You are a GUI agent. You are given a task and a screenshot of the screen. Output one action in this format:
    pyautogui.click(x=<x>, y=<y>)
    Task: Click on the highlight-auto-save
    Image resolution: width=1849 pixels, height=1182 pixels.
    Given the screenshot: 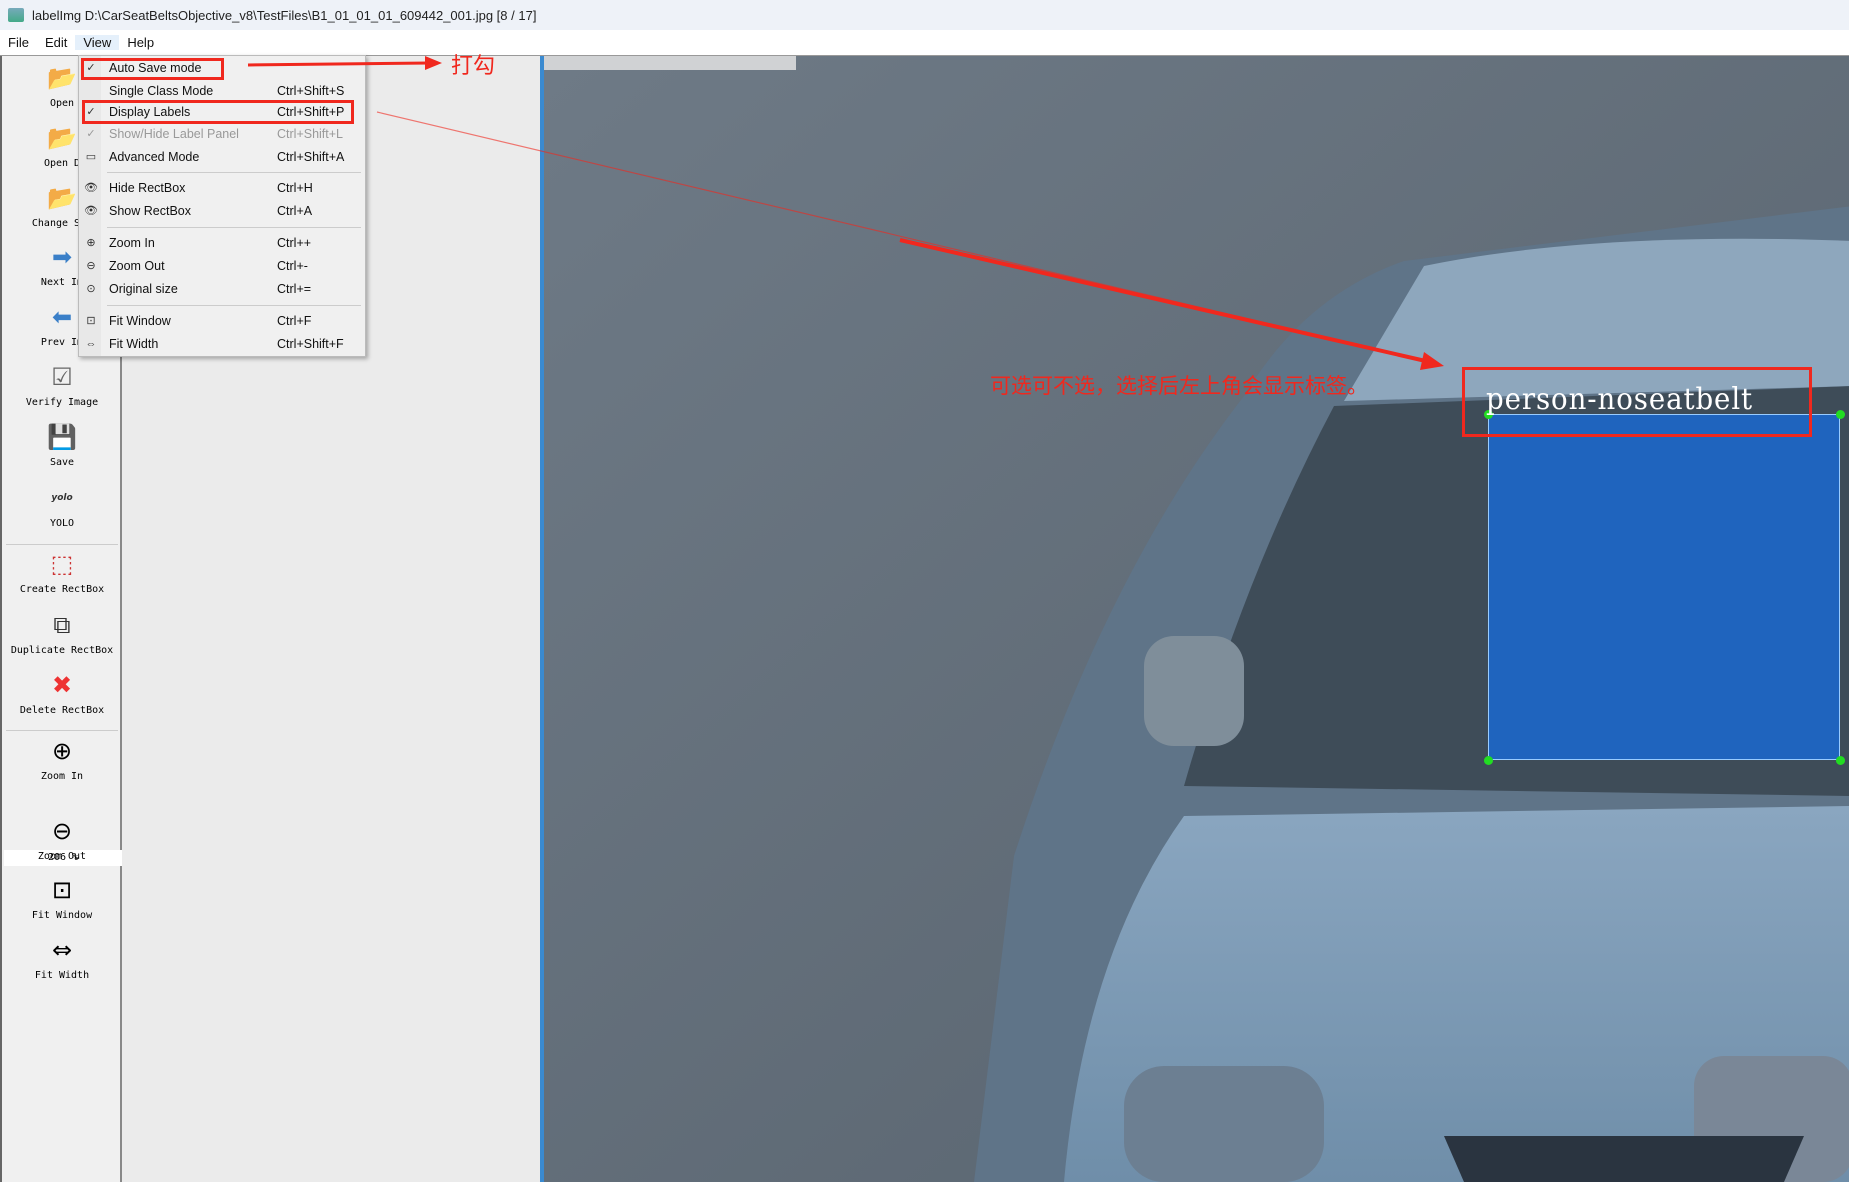 What is the action you would take?
    pyautogui.click(x=152, y=69)
    